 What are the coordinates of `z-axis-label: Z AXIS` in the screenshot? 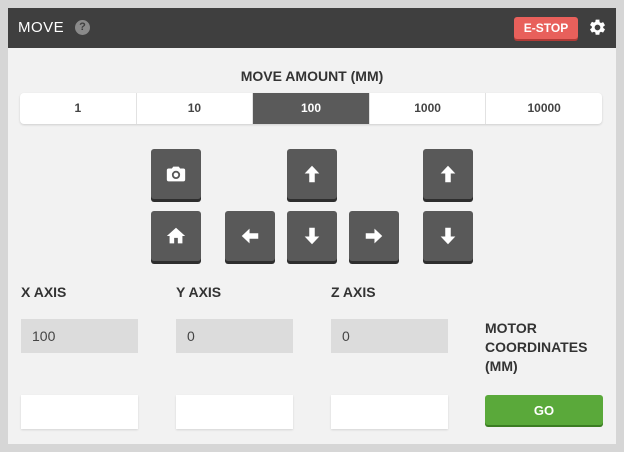 It's located at (353, 292).